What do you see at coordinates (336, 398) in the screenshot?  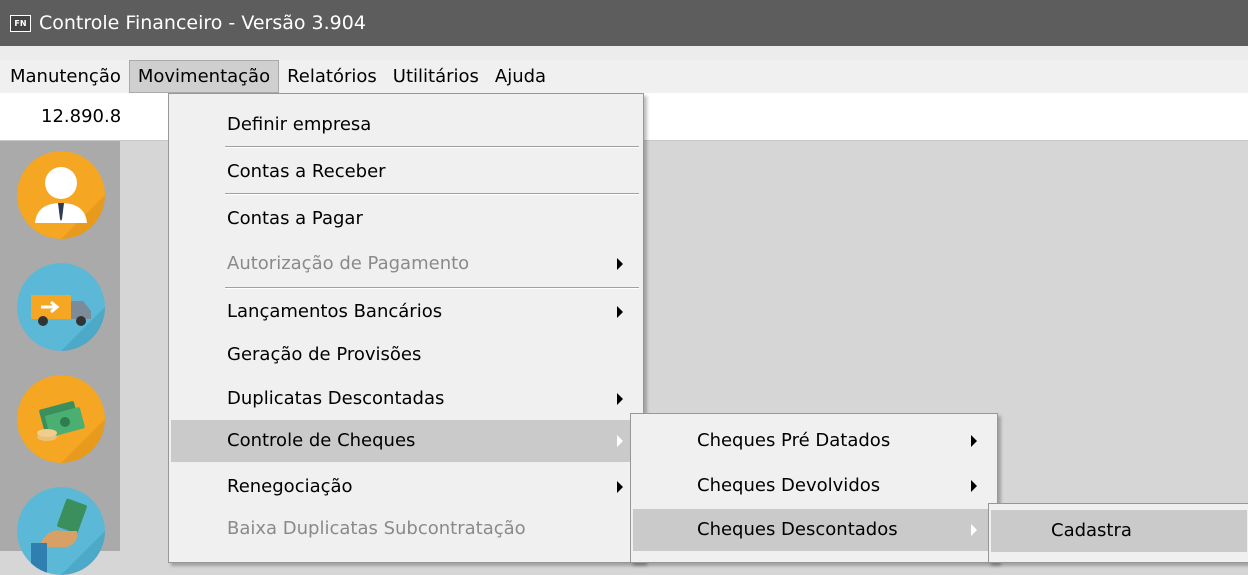 I see `menu-item-label: Duplicatas Descontadas` at bounding box center [336, 398].